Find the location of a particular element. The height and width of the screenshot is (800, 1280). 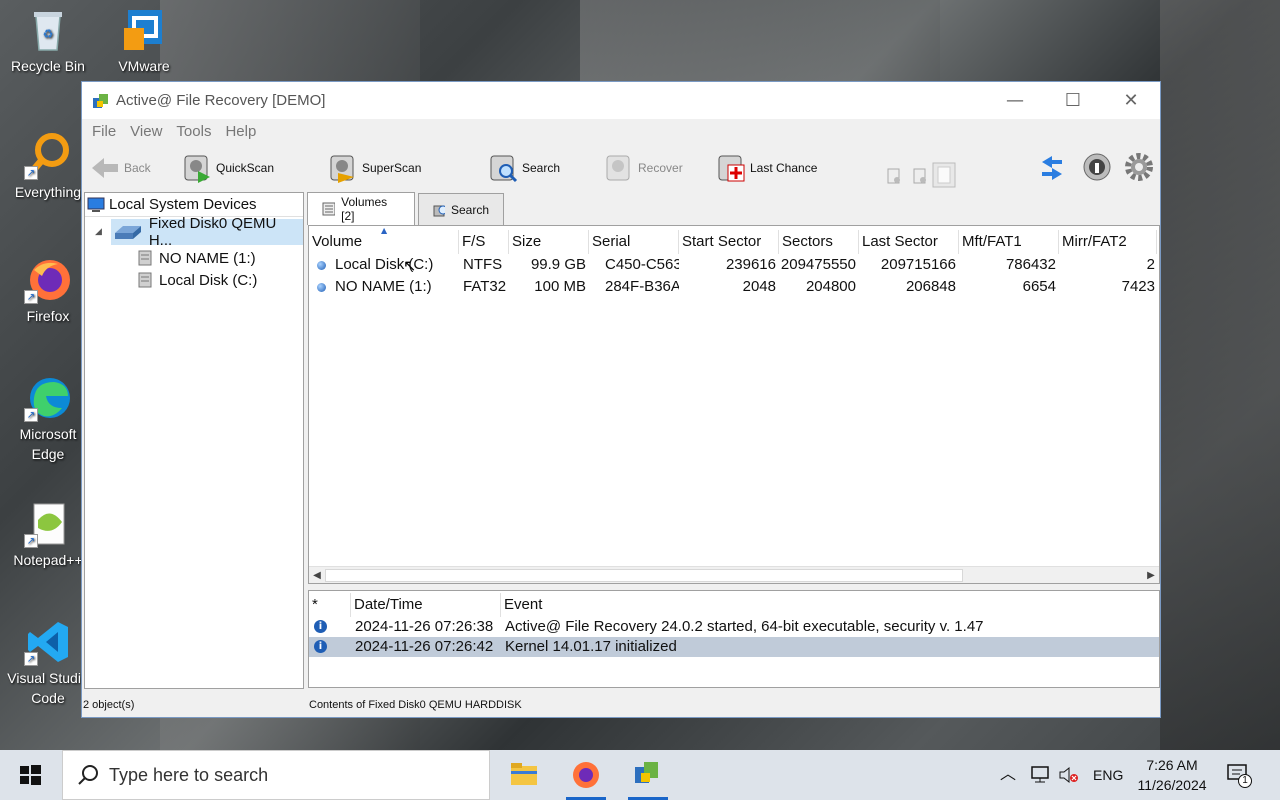

tab-volumes: Volumes [2] is located at coordinates (361, 208).